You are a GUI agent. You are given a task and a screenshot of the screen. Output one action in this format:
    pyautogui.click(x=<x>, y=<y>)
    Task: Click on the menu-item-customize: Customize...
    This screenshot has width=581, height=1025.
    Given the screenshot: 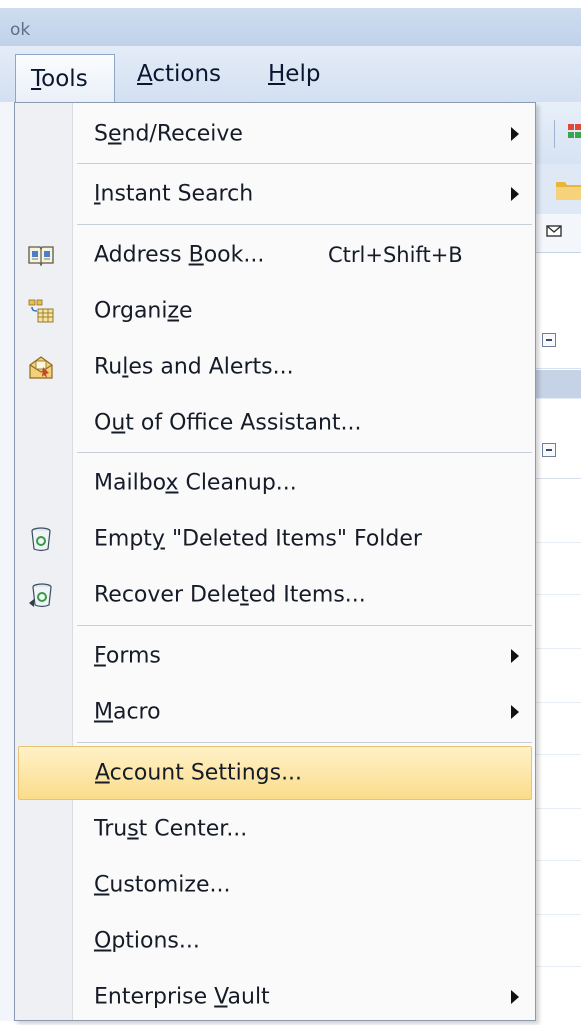 What is the action you would take?
    pyautogui.click(x=275, y=885)
    